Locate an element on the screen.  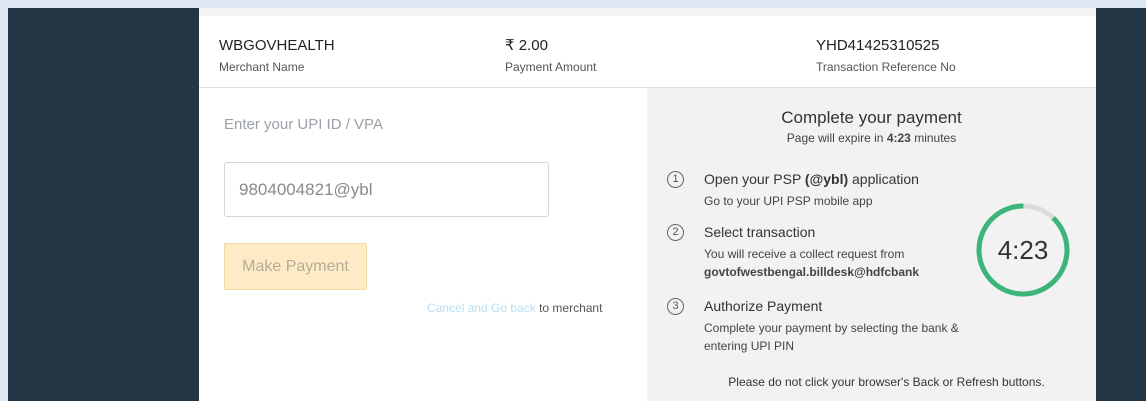
expiry-prefix: Page will expire in is located at coordinates (836, 138).